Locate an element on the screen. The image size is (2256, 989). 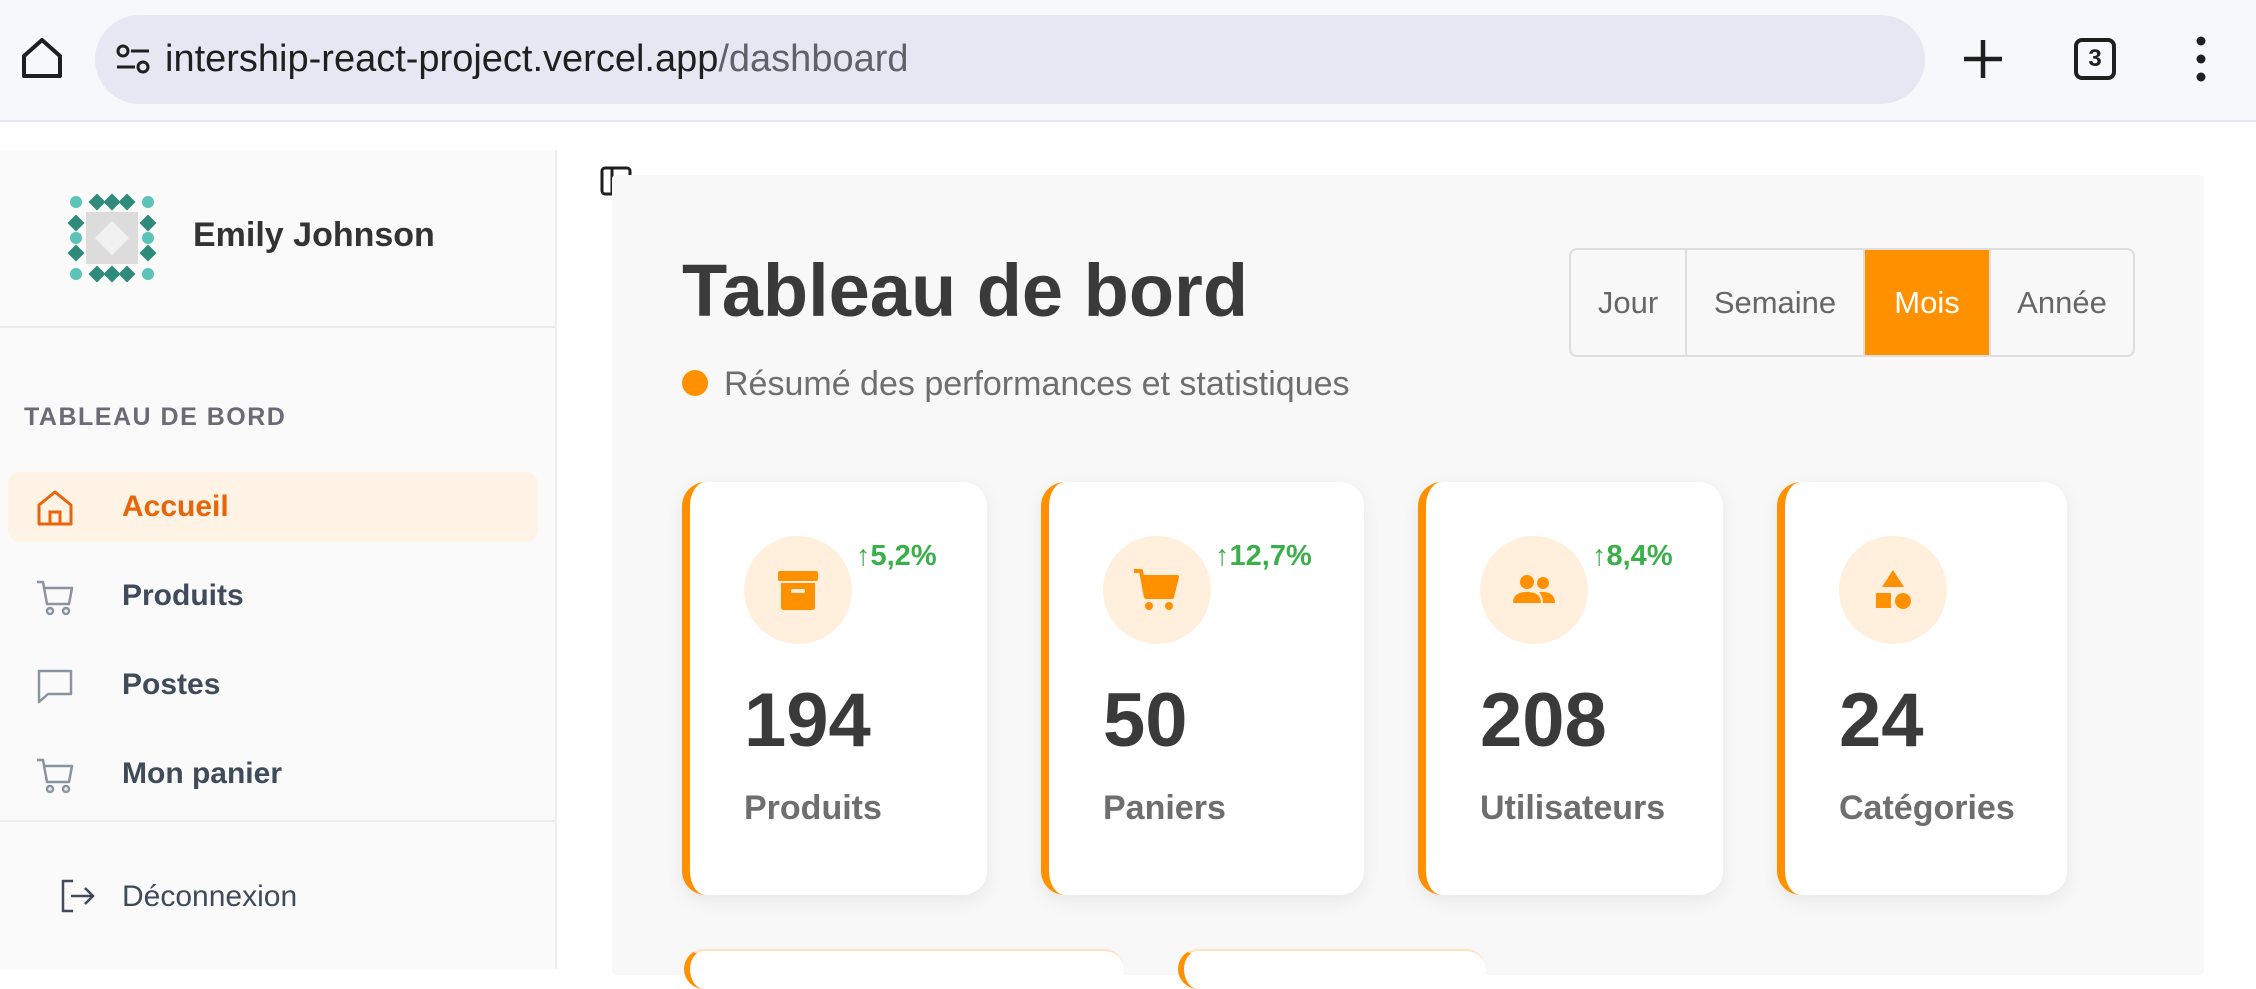
stat-card-produits: ↑5,2% 194 Produits is located at coordinates (834, 688).